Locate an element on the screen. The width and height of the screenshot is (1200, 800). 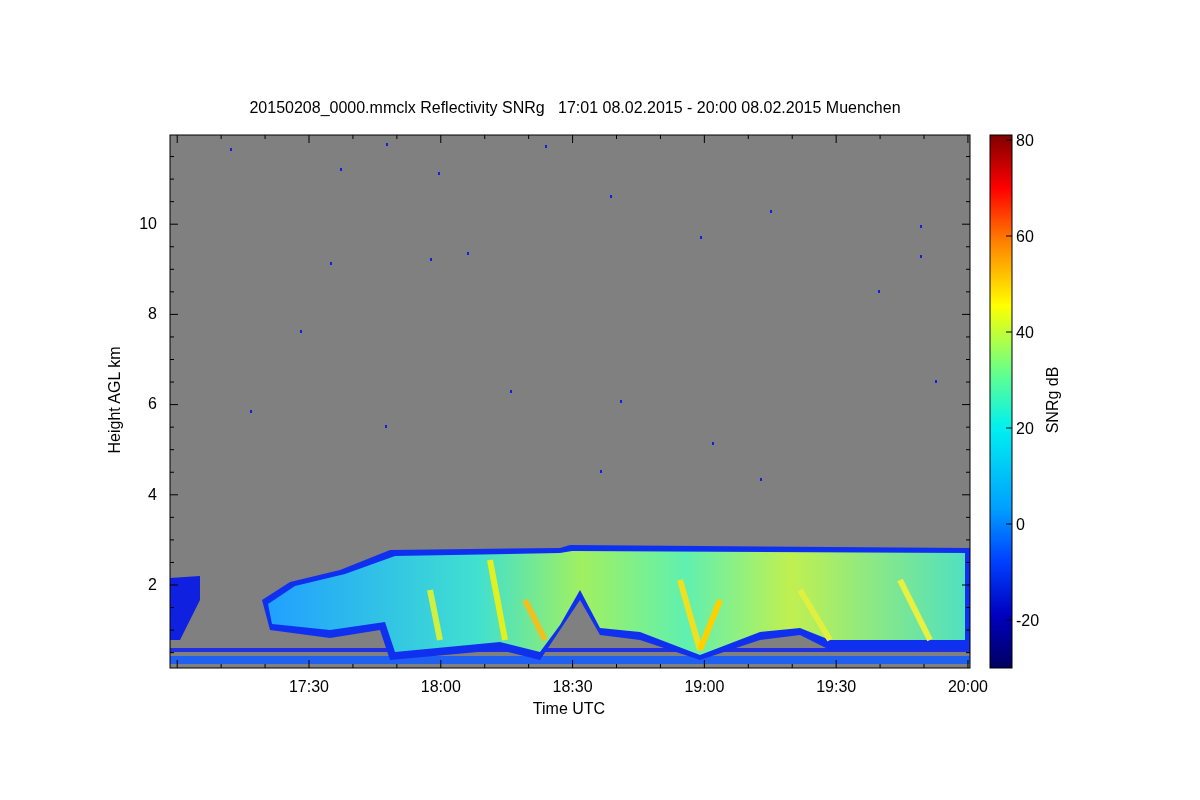
y-tick-label: 4 is located at coordinates (152, 494).